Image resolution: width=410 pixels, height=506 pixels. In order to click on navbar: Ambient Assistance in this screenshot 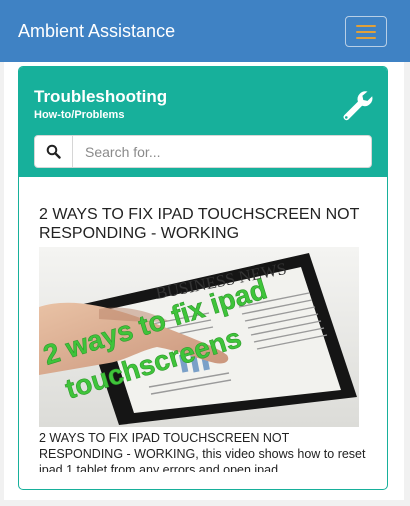, I will do `click(205, 31)`.